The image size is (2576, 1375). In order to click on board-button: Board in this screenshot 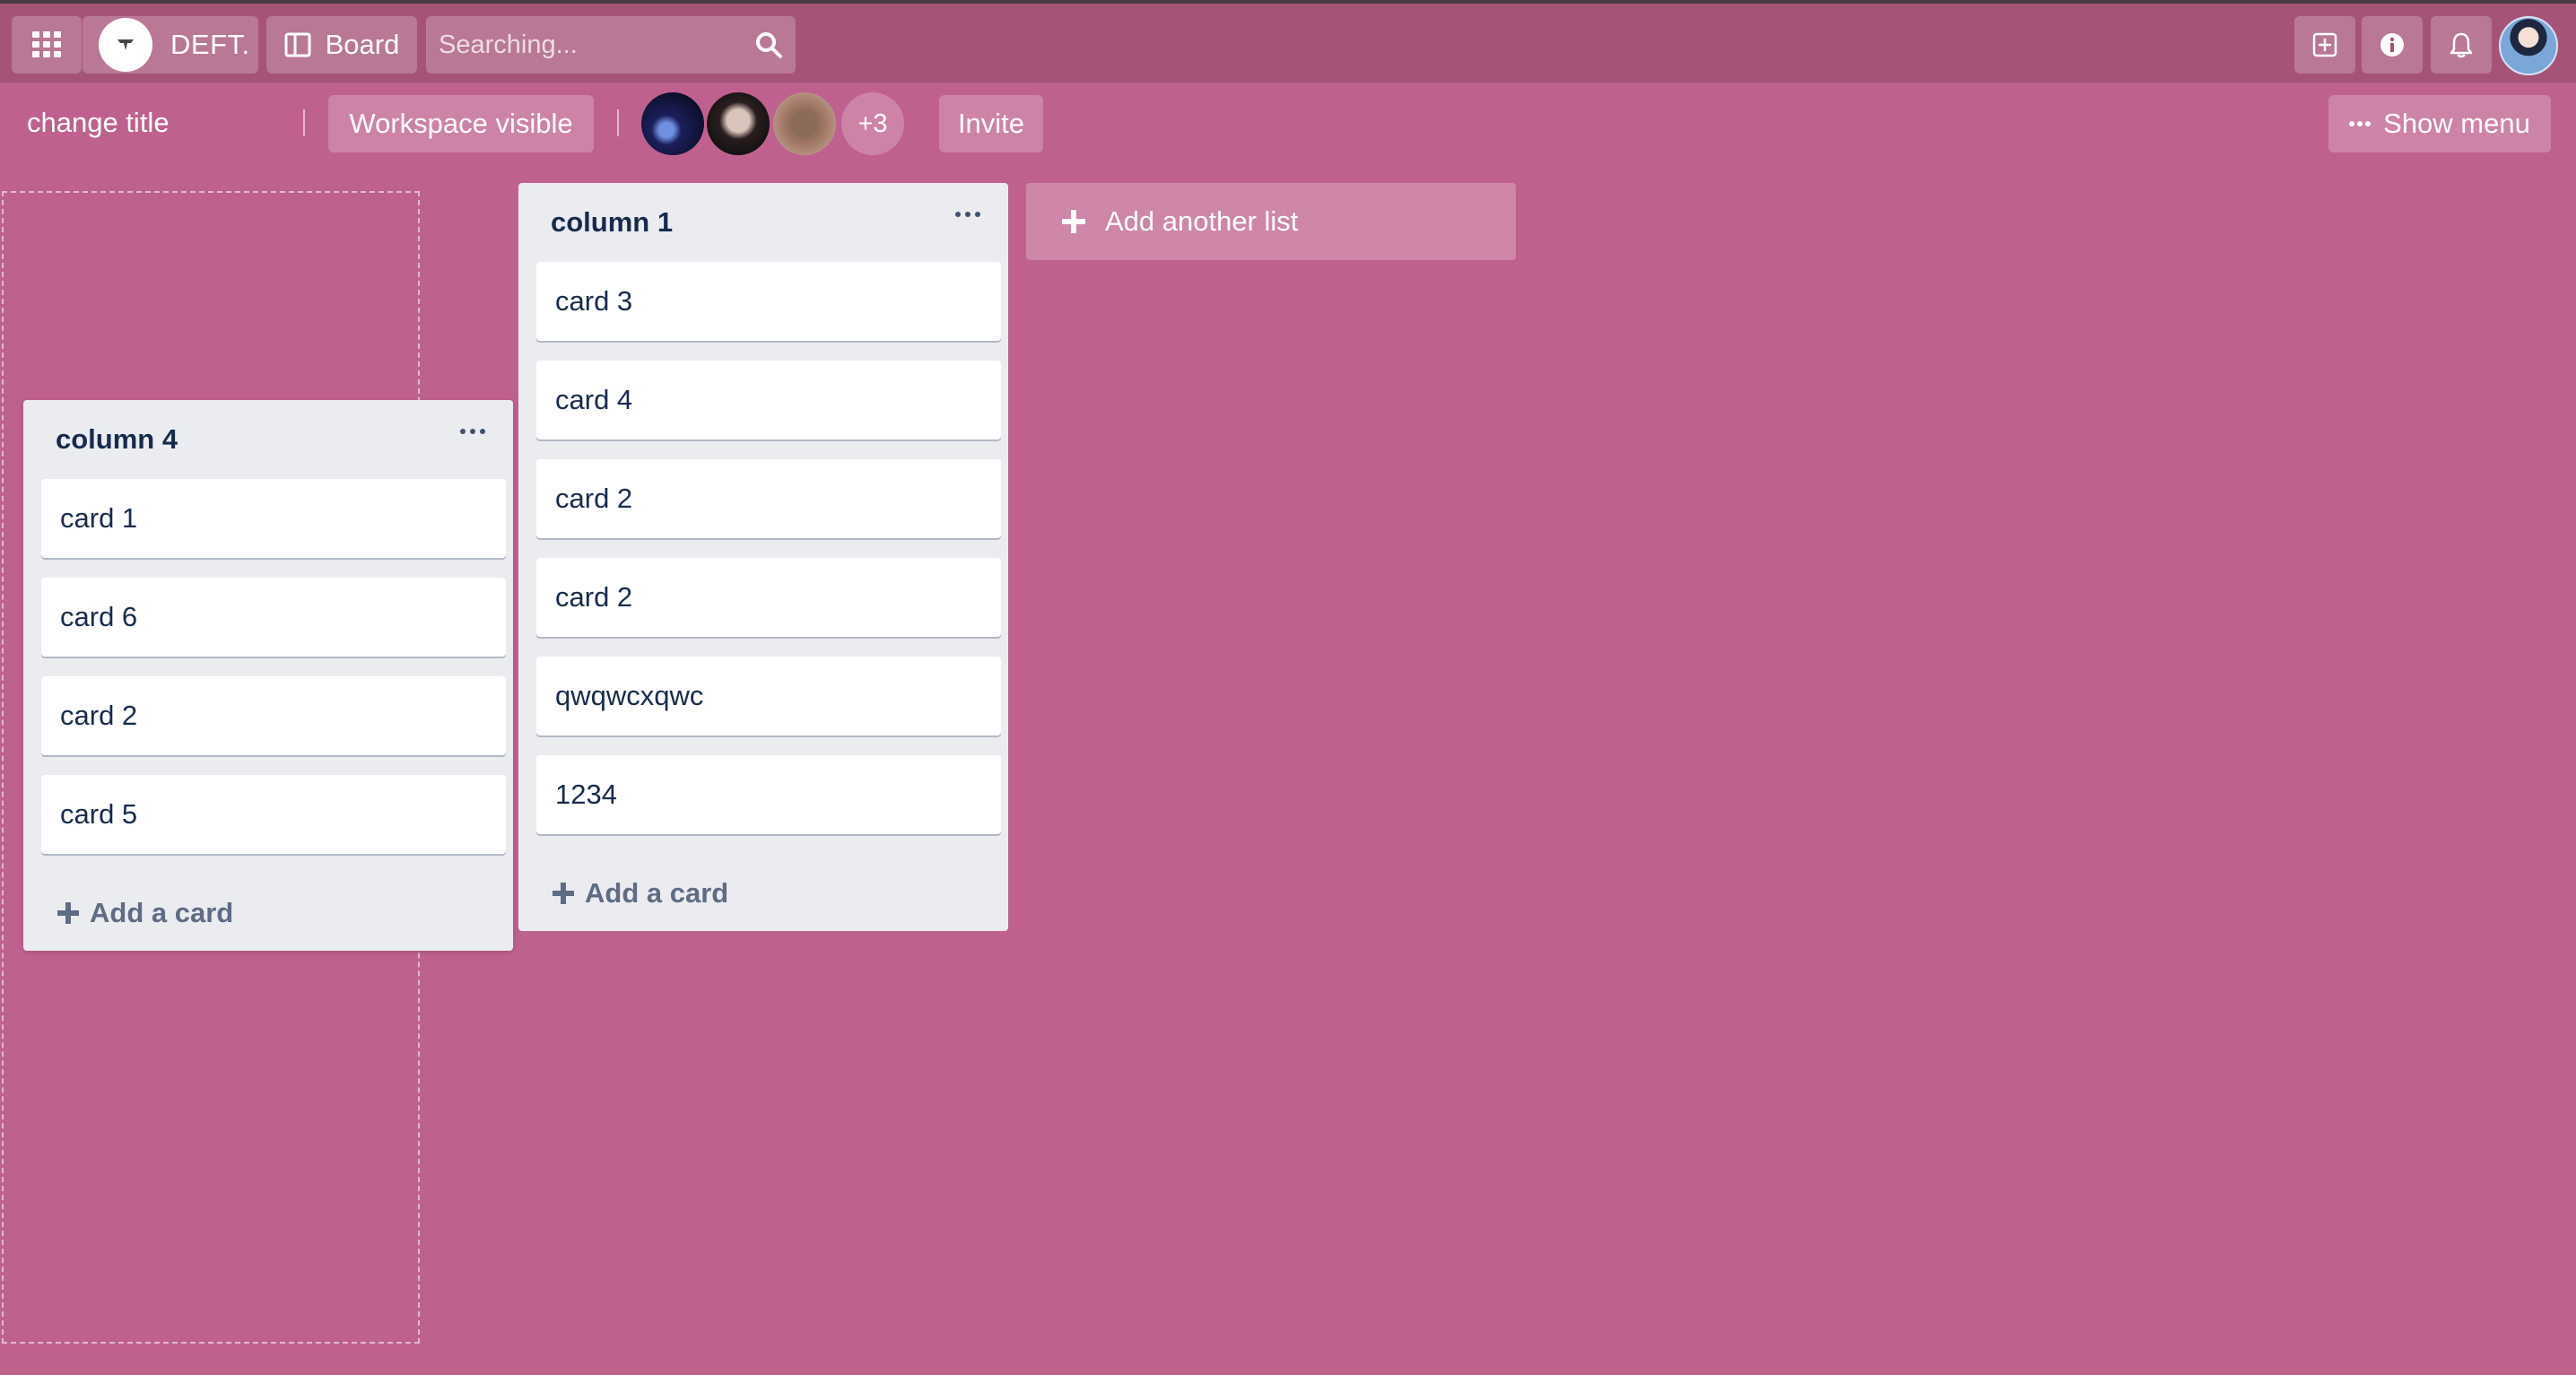, I will do `click(341, 45)`.